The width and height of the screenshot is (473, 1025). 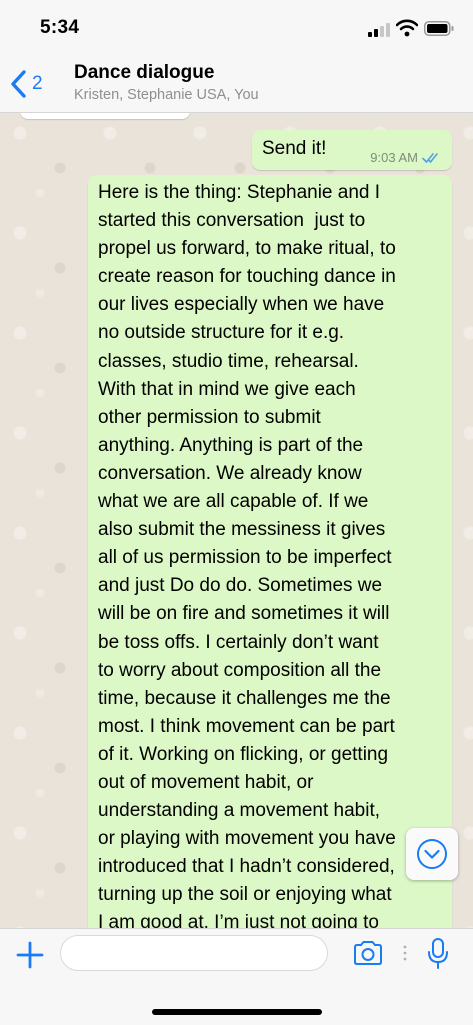 What do you see at coordinates (37, 83) in the screenshot?
I see `unread-count: 2` at bounding box center [37, 83].